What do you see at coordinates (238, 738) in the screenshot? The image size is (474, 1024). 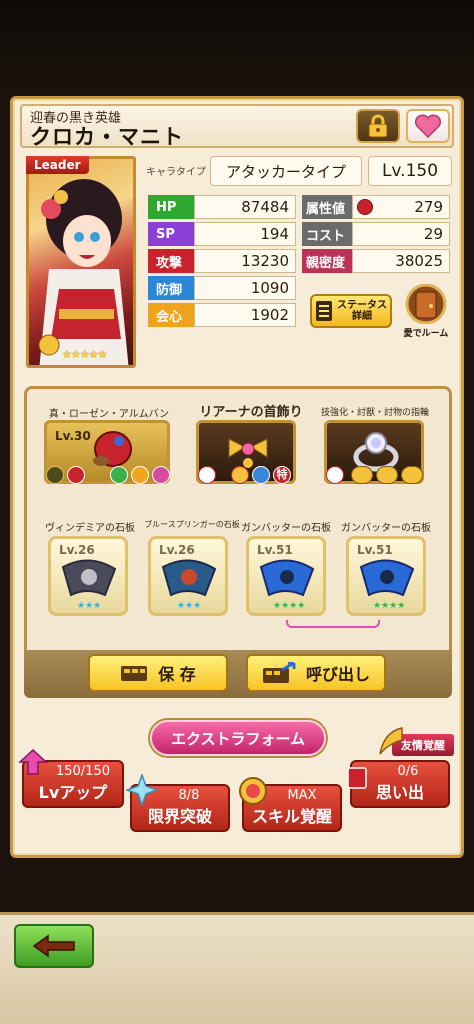 I see `extra-form-button: エクストラフォーム` at bounding box center [238, 738].